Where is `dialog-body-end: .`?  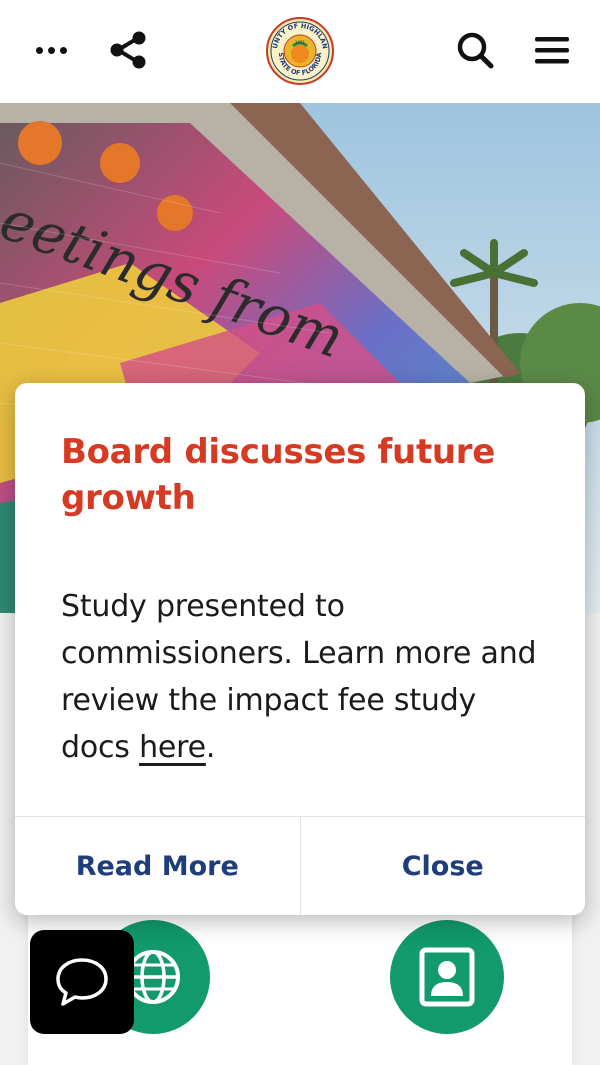 dialog-body-end: . is located at coordinates (210, 747).